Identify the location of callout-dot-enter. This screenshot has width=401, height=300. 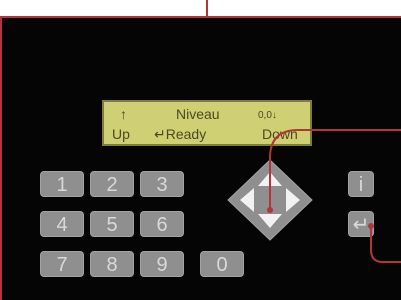
(371, 226).